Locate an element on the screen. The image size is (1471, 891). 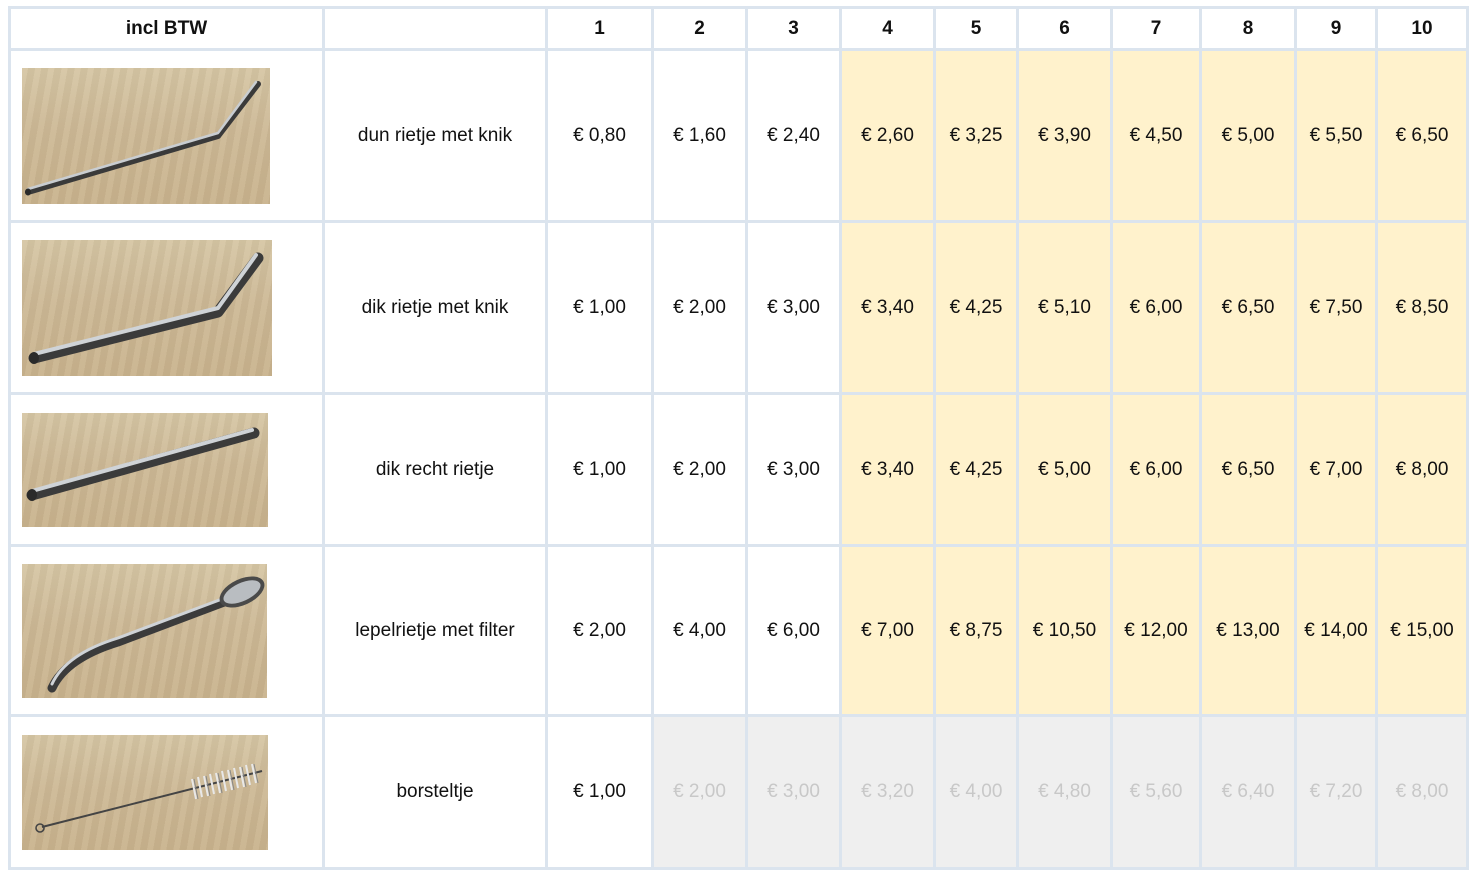
unavailable-price-cell: € 2,00 is located at coordinates (699, 792).